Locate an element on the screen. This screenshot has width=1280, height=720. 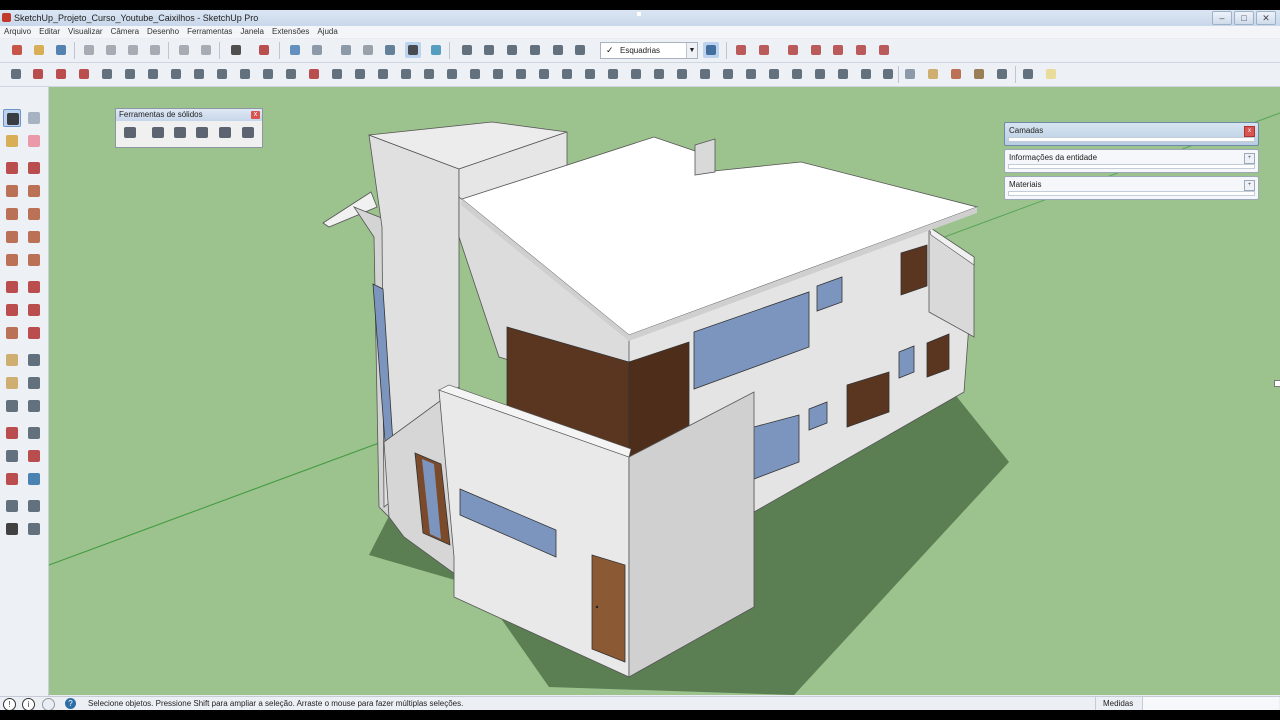
intersect-solid-icon is located at coordinates (158, 133).